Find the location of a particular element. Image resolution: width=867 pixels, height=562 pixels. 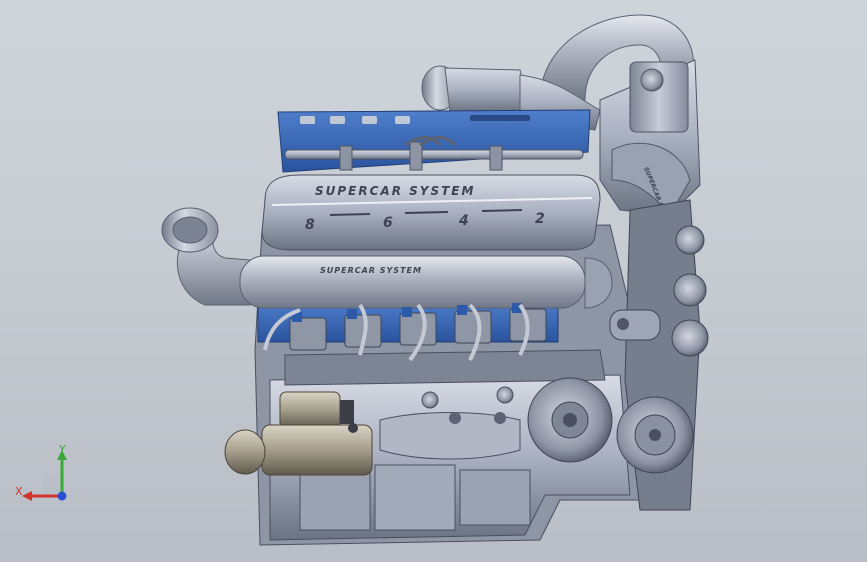

cylinder-number: 8 is located at coordinates (310, 225).